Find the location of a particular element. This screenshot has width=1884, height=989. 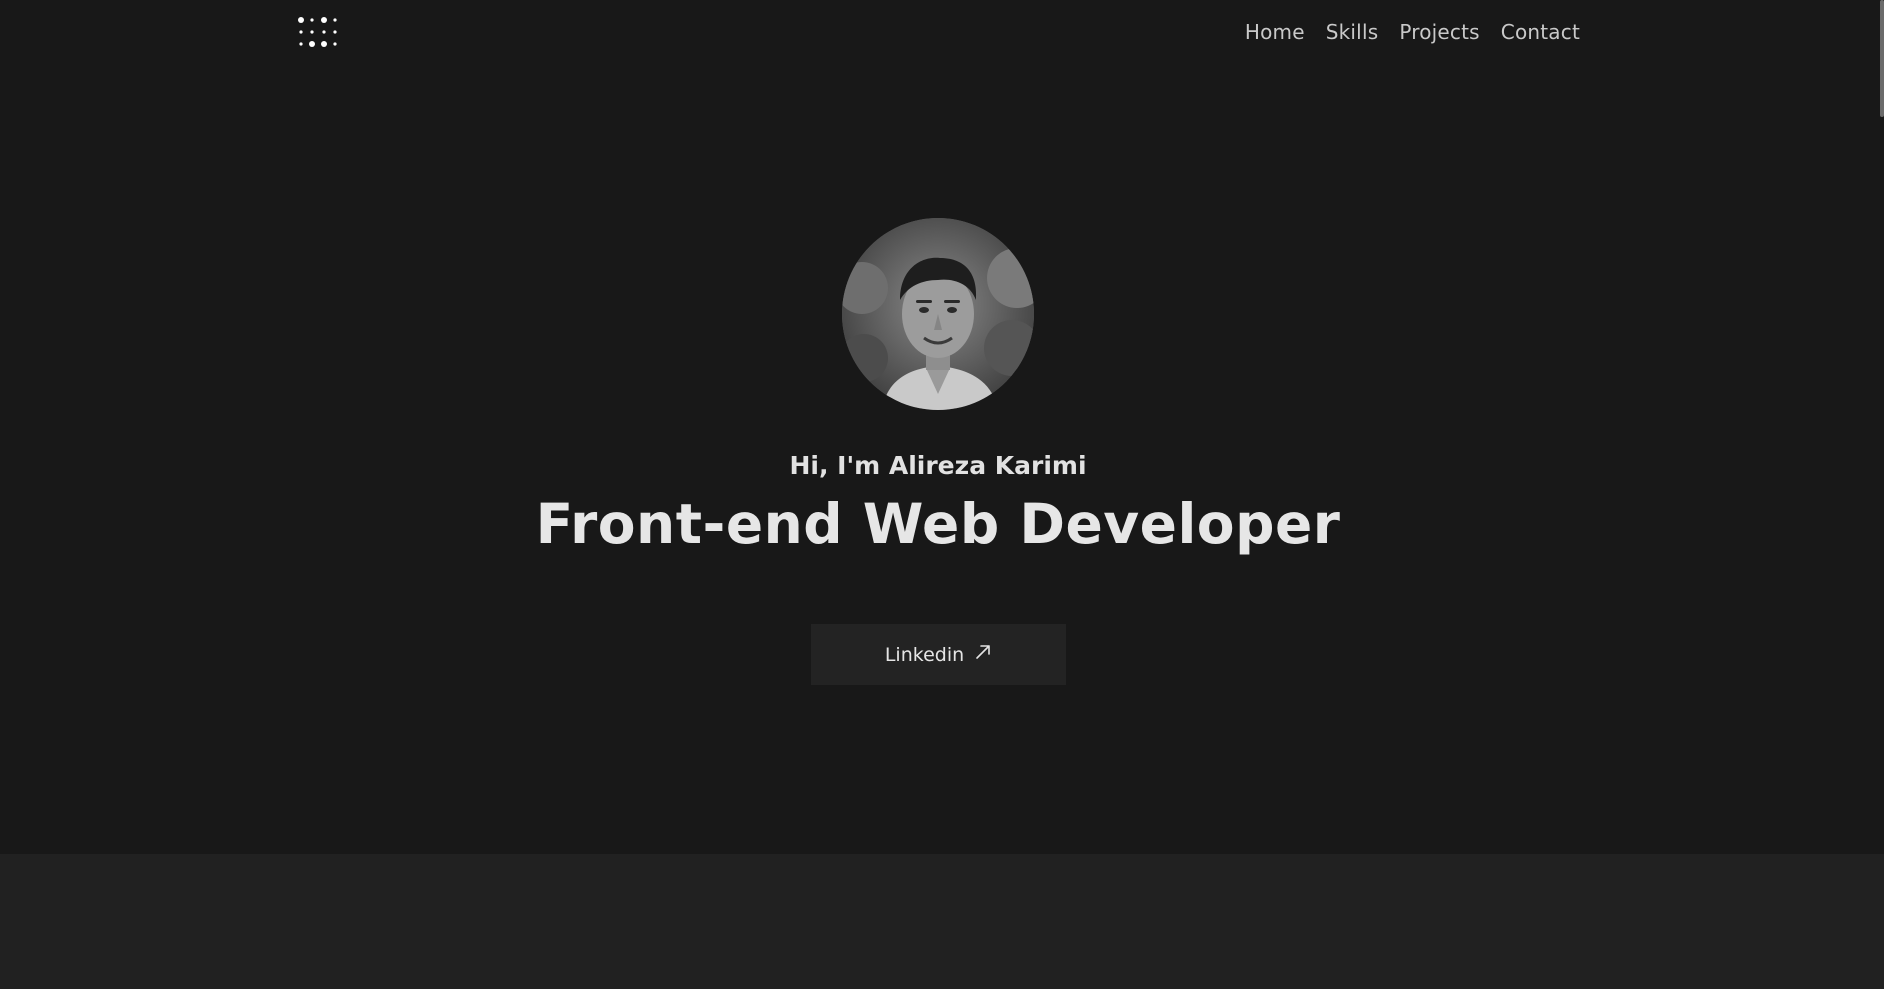

profile-avatar is located at coordinates (938, 314).